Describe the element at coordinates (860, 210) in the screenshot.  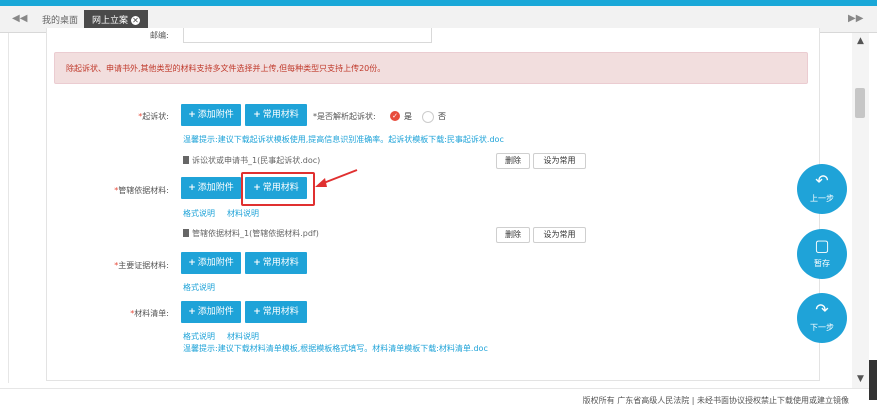
I see `scrollbar` at that location.